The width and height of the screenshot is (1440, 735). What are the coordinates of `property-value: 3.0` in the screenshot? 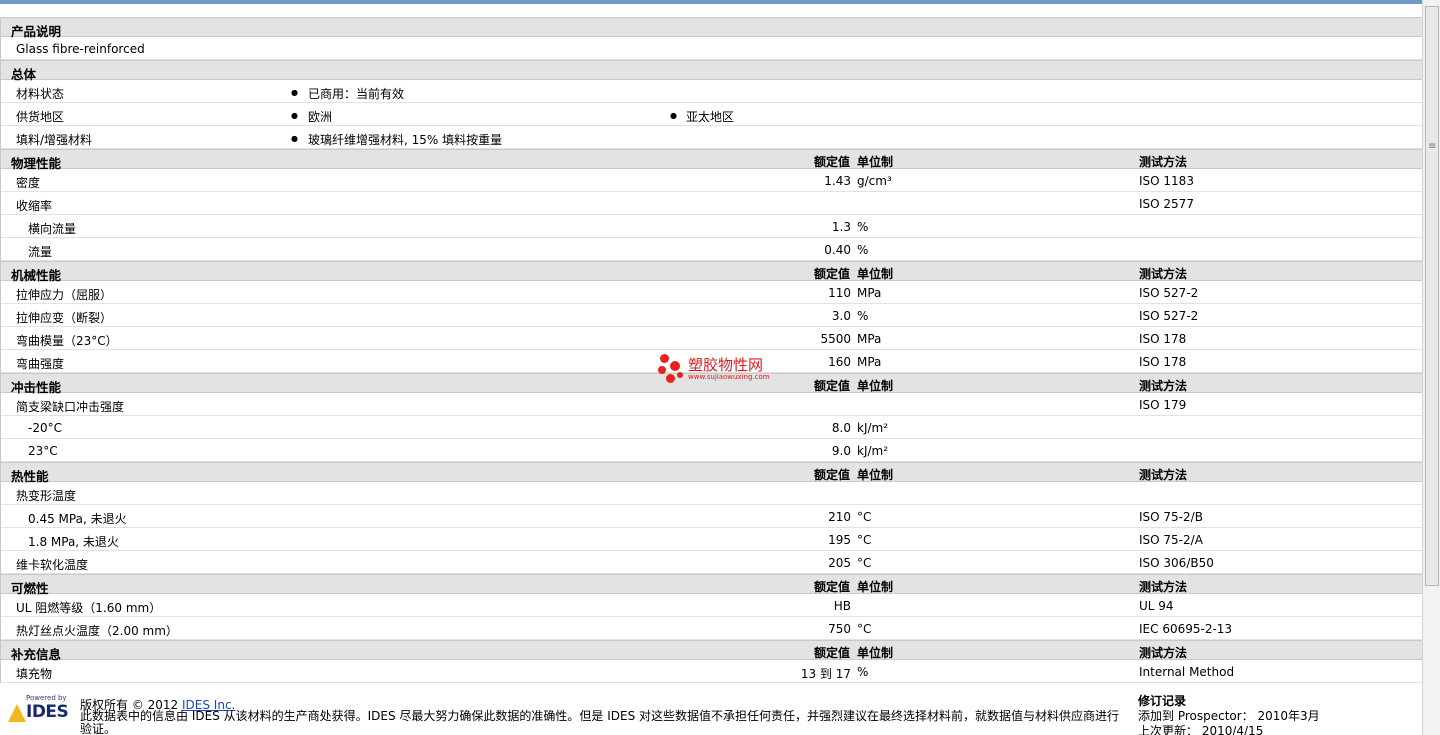 It's located at (841, 316).